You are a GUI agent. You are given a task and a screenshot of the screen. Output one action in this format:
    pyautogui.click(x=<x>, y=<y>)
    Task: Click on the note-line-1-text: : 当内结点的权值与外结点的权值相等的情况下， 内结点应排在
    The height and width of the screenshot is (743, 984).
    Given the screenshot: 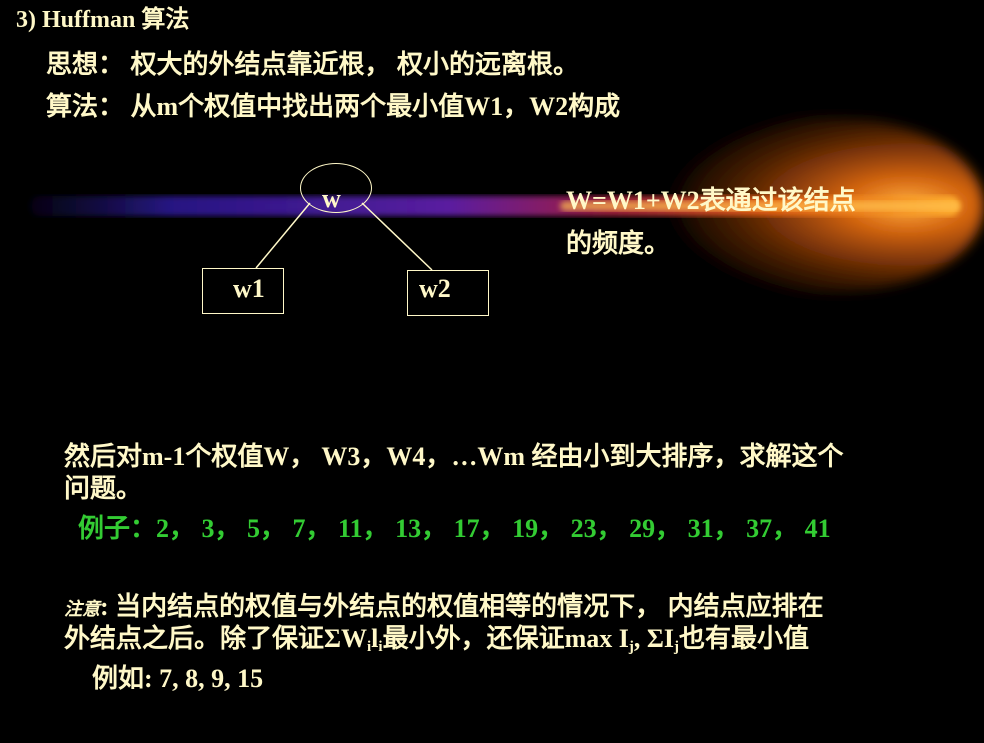 What is the action you would take?
    pyautogui.click(x=462, y=606)
    